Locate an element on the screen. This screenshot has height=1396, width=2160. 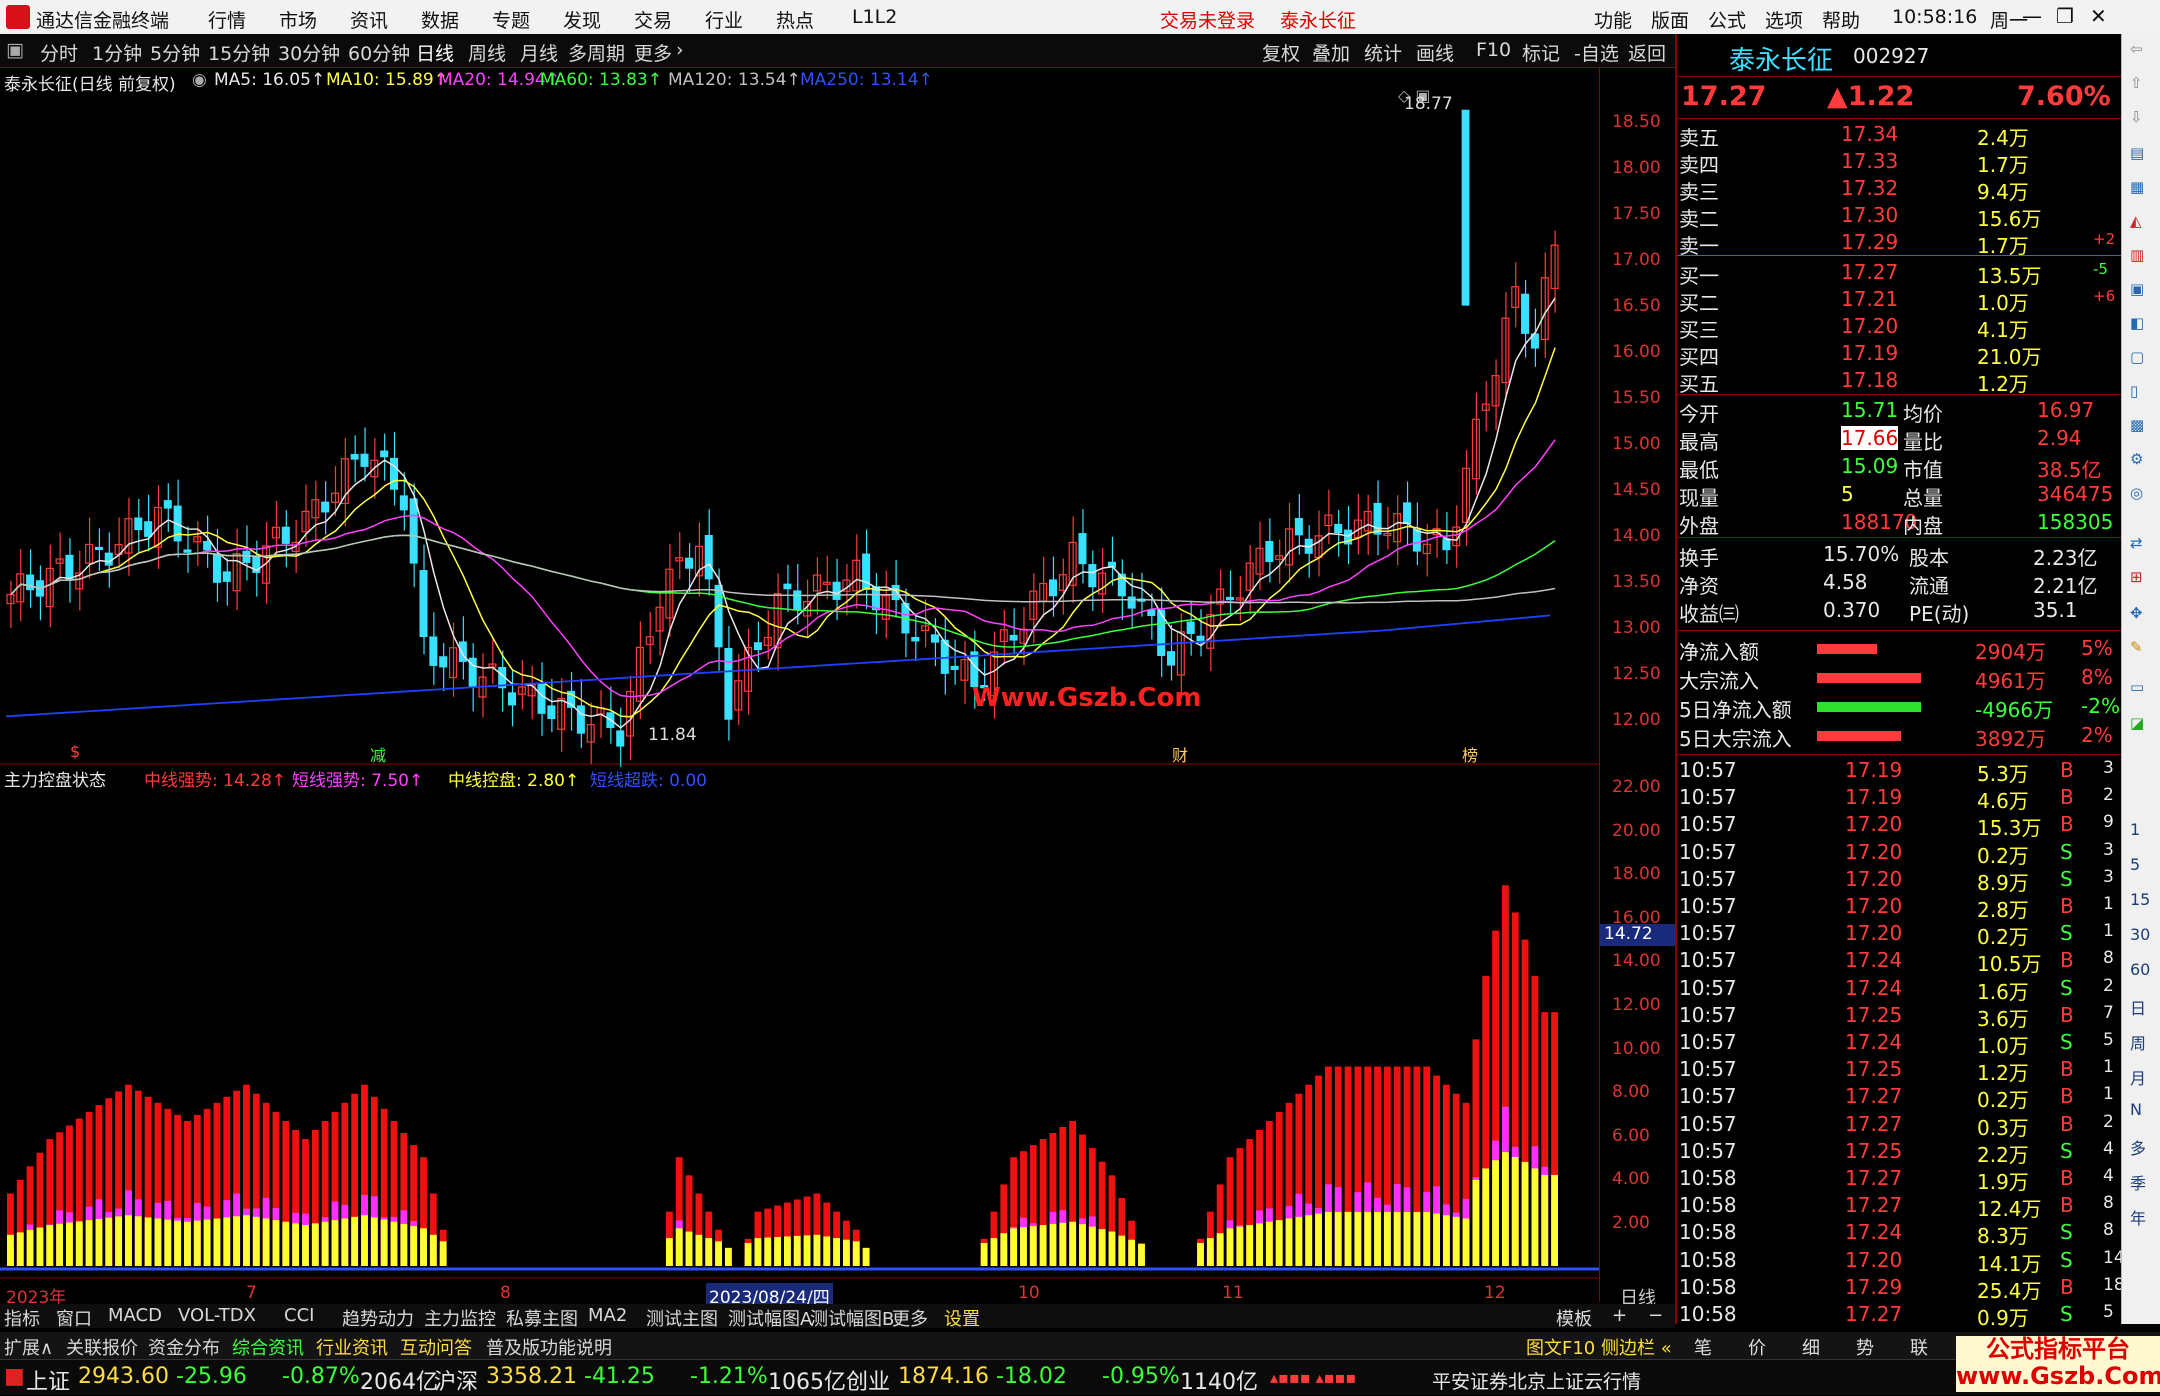
toolbar-button: 统计 is located at coordinates (1383, 52).